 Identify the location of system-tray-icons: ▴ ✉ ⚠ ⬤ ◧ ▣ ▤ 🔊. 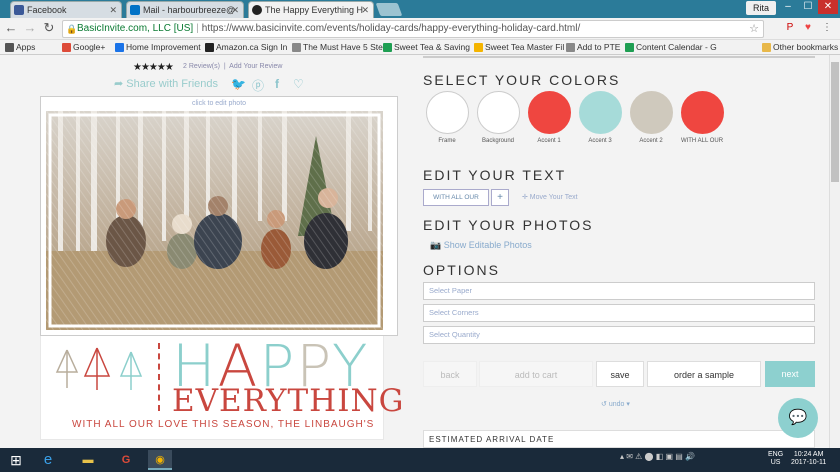
(657, 456).